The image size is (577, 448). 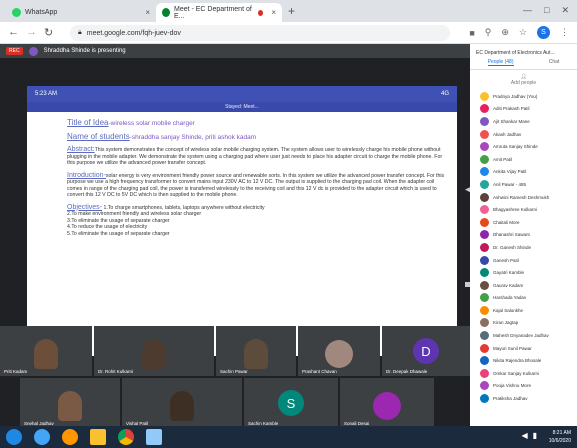 I want to click on participant-row: Ashwini Ramesh Deshmukh, so click(x=523, y=197).